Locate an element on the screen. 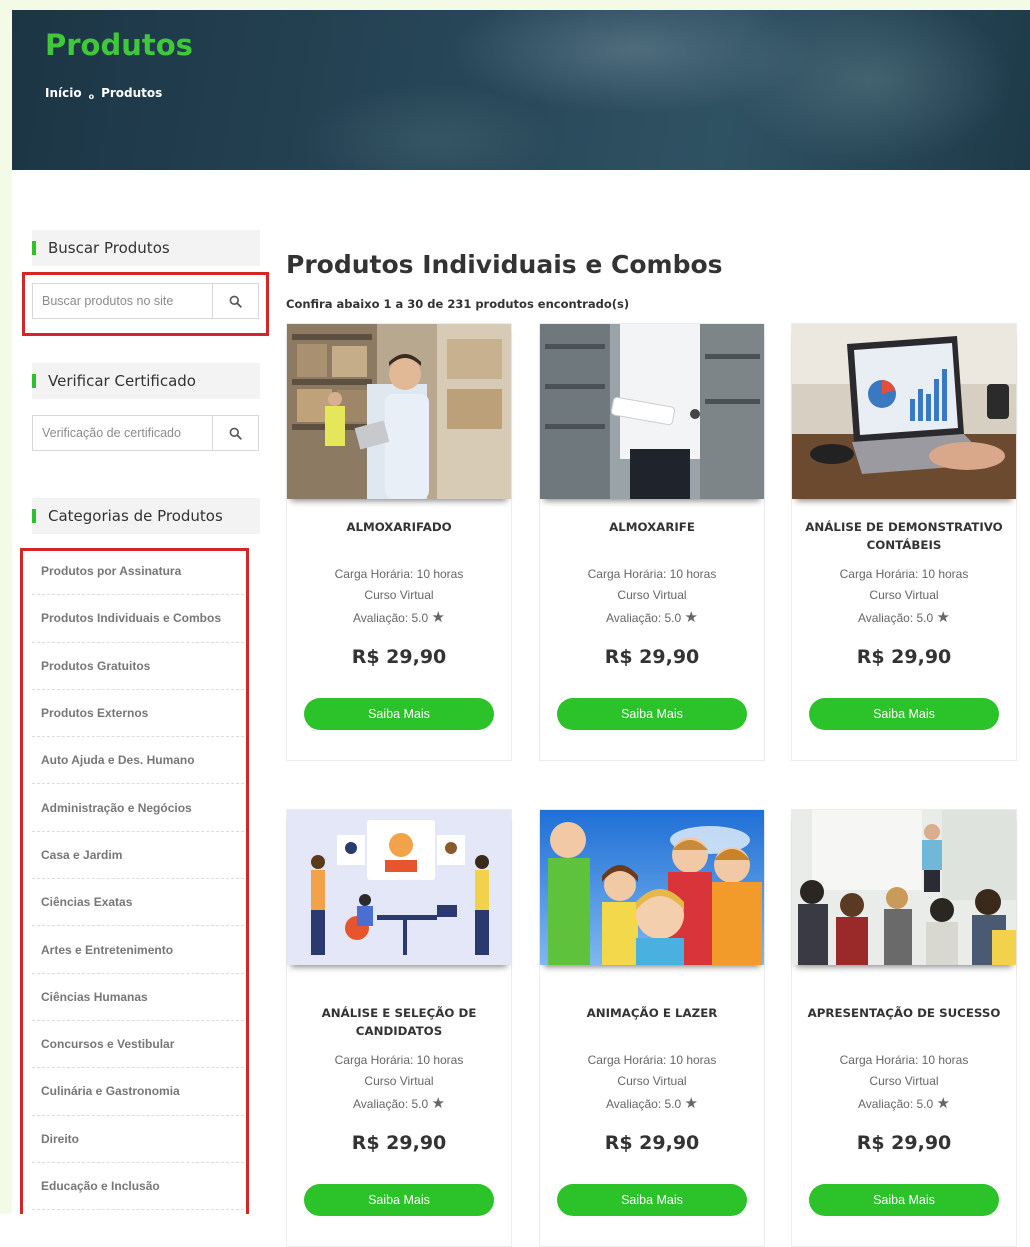 Image resolution: width=1030 pixels, height=1247 pixels. warehouse-clipboard-image is located at coordinates (652, 411).